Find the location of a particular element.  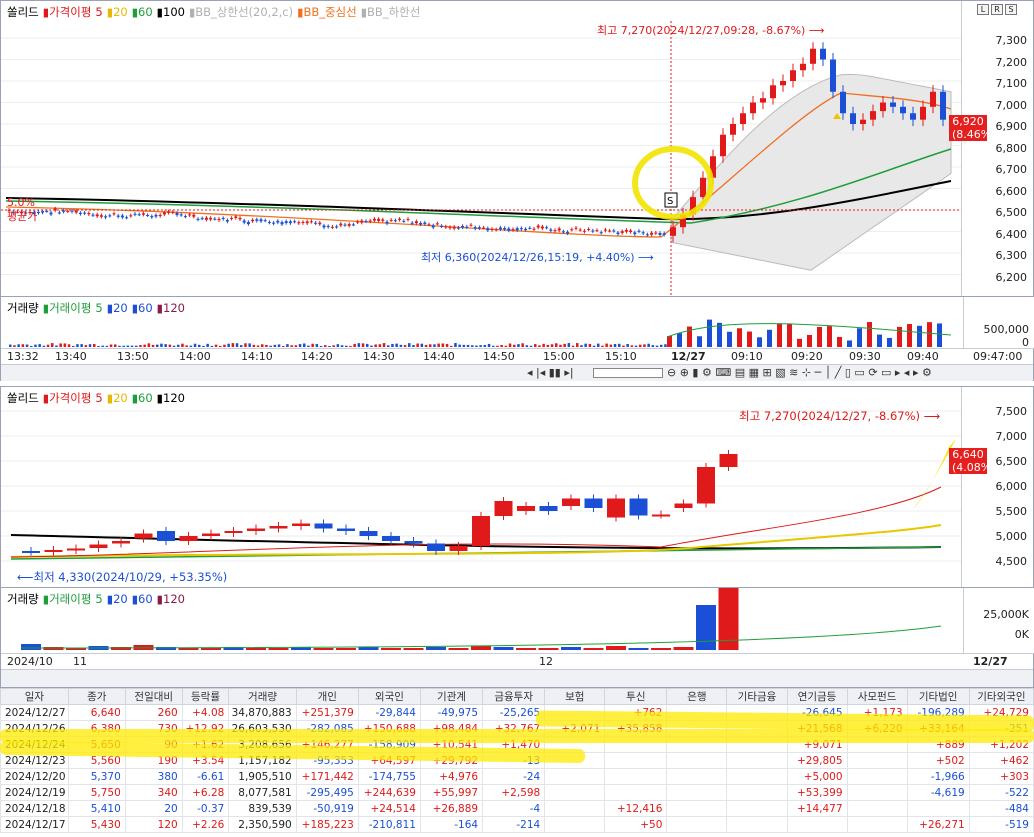

column-header: 전일대비 is located at coordinates (153, 696).